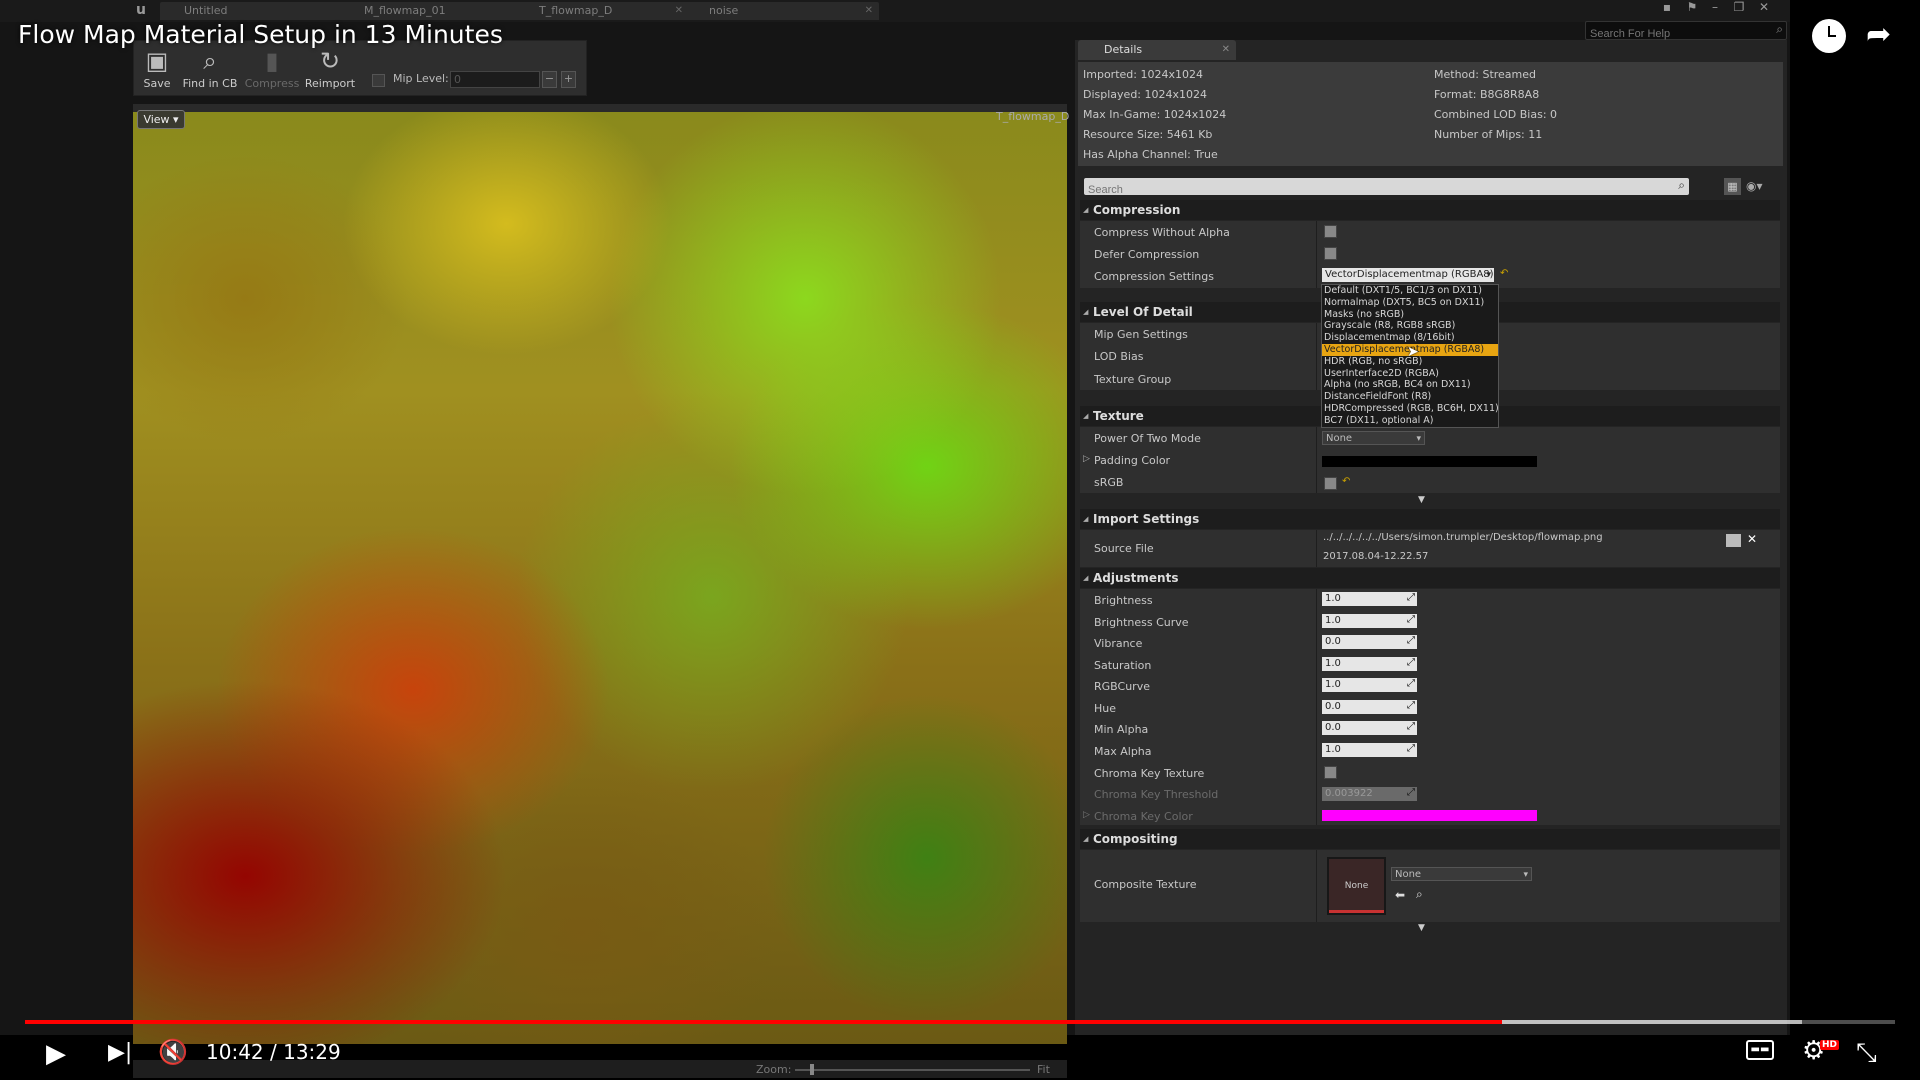  Describe the element at coordinates (1369, 598) in the screenshot. I see `brightness-input: 1.0` at that location.